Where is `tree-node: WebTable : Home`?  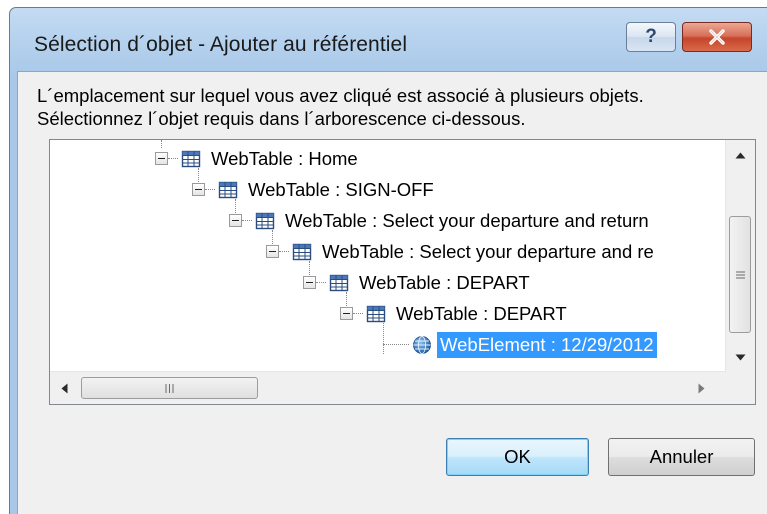
tree-node: WebTable : Home is located at coordinates (258, 158).